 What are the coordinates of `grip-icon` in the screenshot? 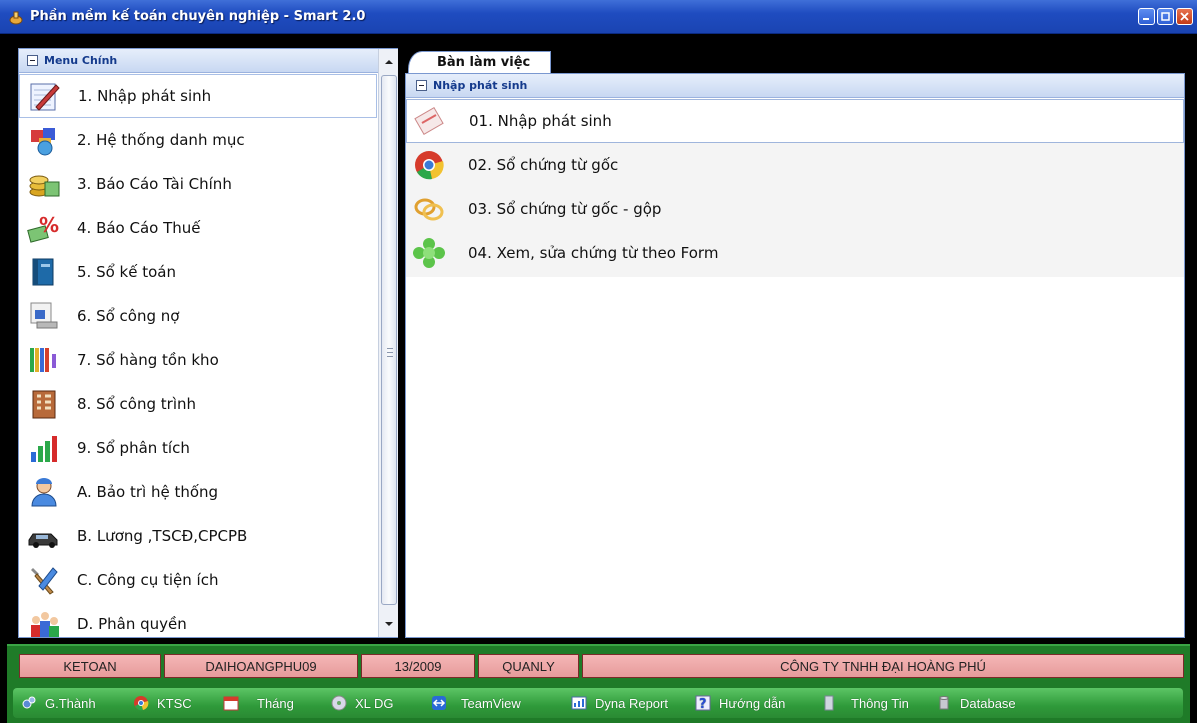 It's located at (390, 352).